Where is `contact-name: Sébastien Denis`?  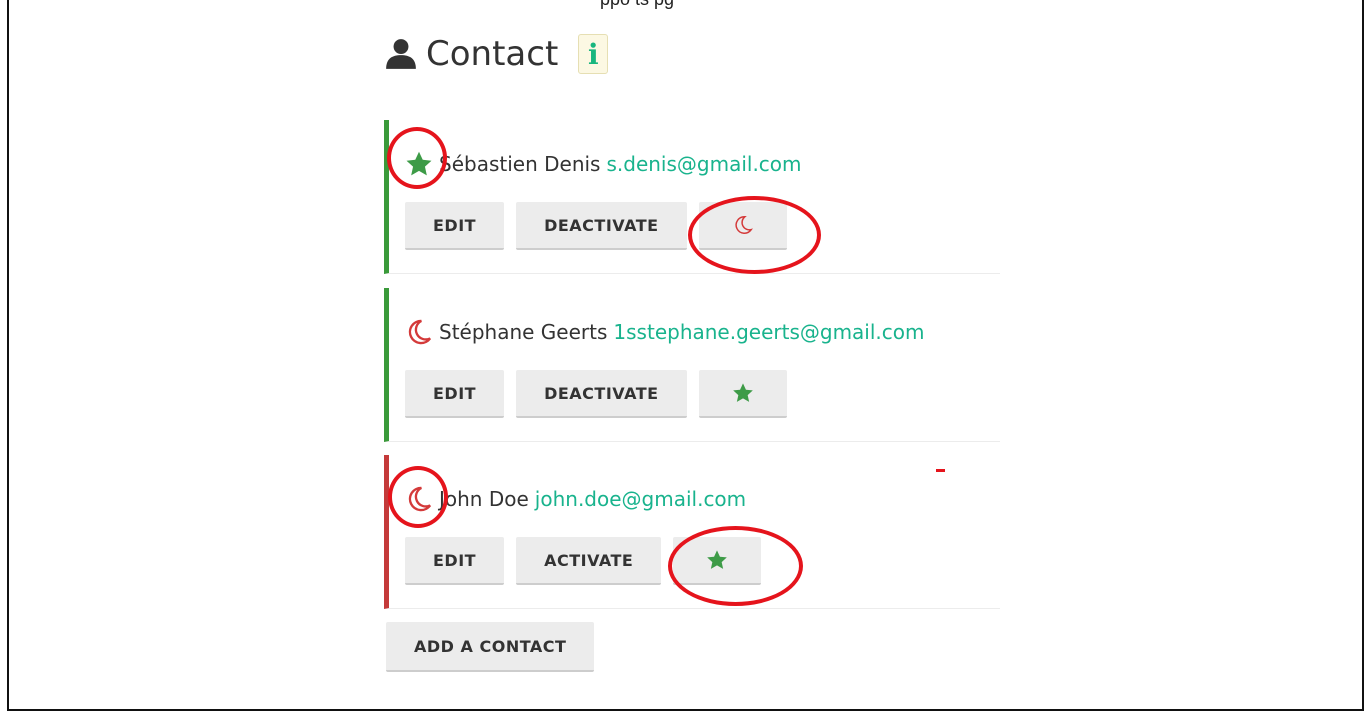 contact-name: Sébastien Denis is located at coordinates (520, 164).